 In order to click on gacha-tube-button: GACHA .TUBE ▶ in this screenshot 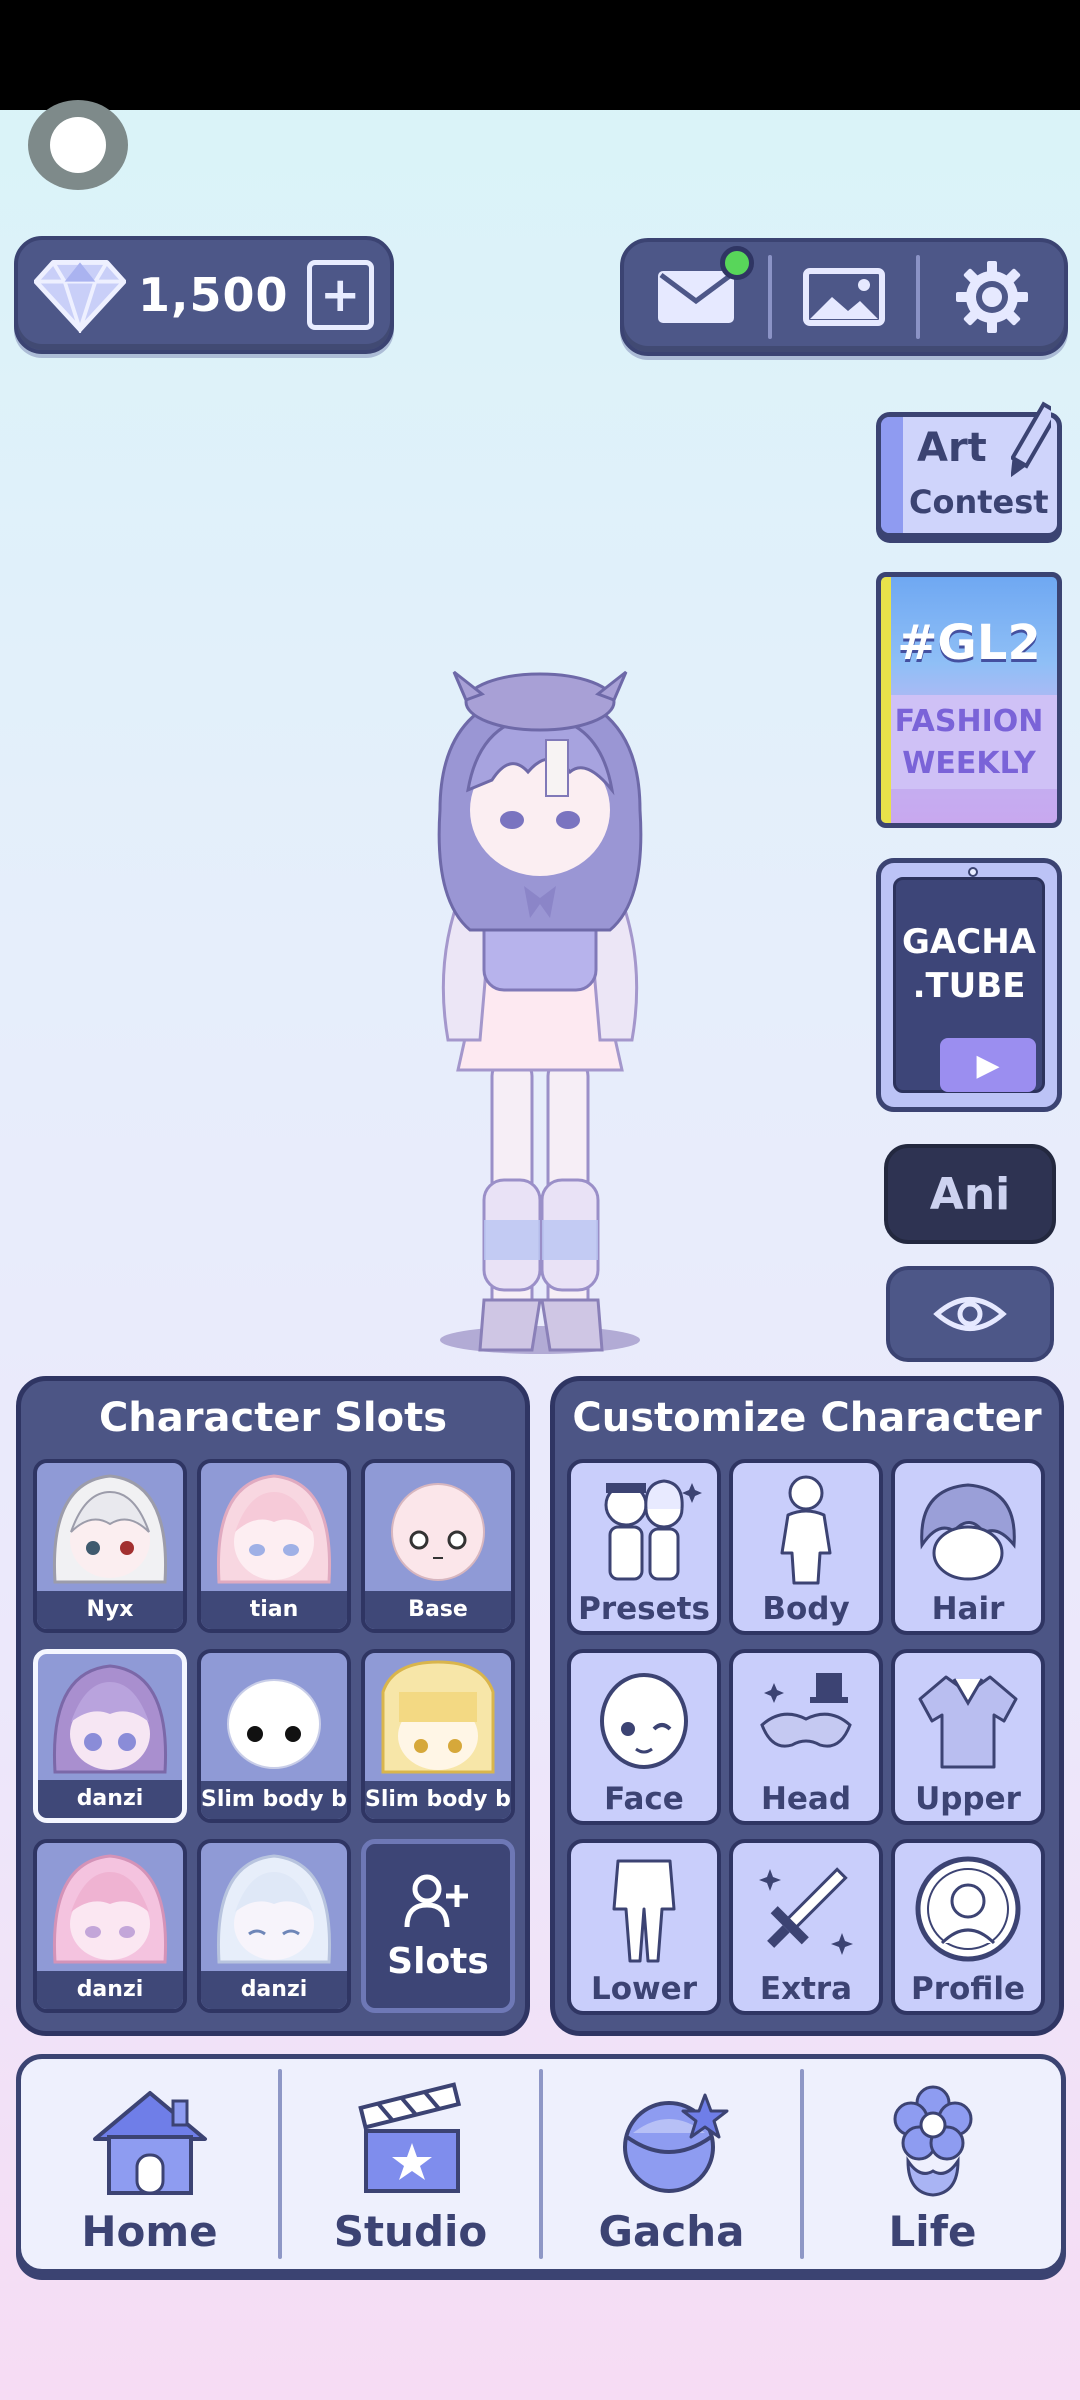, I will do `click(969, 985)`.